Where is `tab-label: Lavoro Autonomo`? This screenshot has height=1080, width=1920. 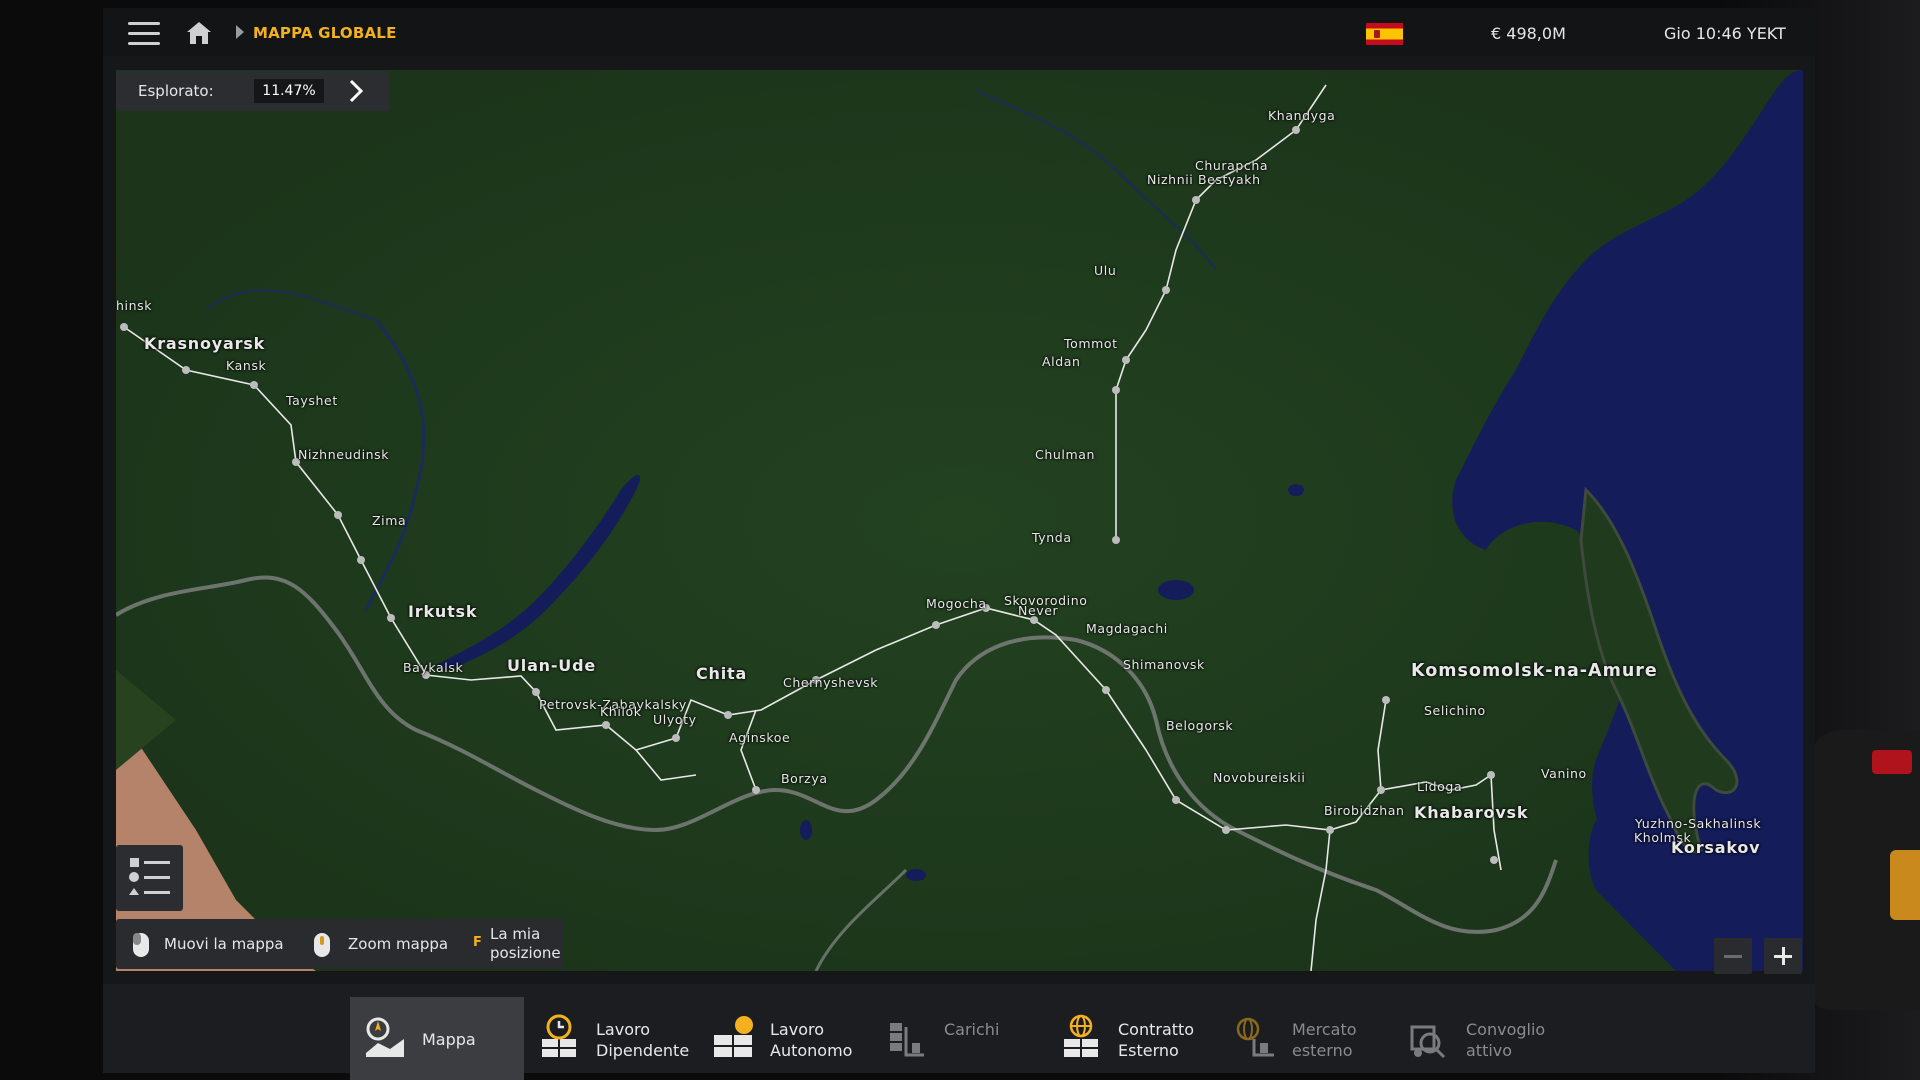 tab-label: Lavoro Autonomo is located at coordinates (811, 1040).